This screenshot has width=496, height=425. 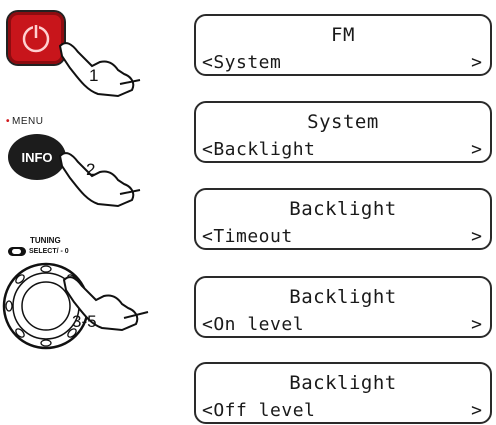 I want to click on lcd-screen: FM <System >, so click(x=343, y=45).